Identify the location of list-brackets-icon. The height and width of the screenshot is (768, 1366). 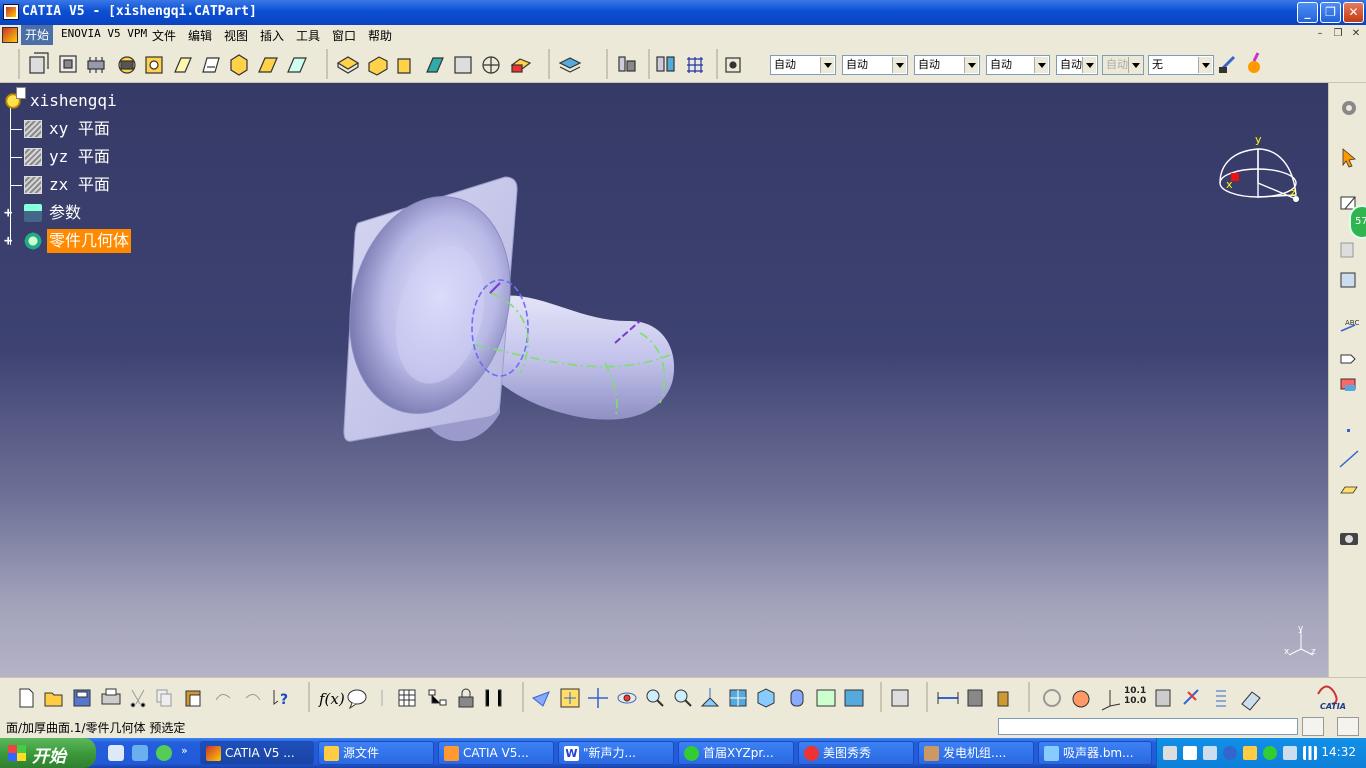
(493, 698).